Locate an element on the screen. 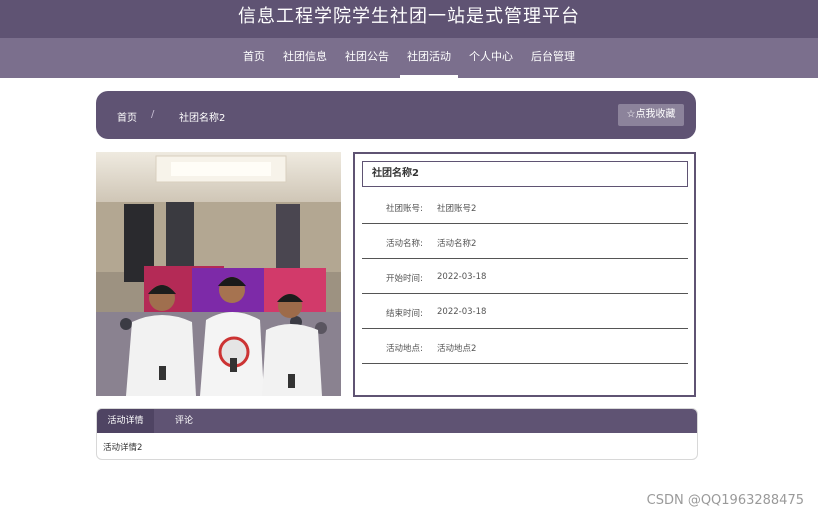 This screenshot has height=520, width=818. detail-label: 活动地点: is located at coordinates (404, 349).